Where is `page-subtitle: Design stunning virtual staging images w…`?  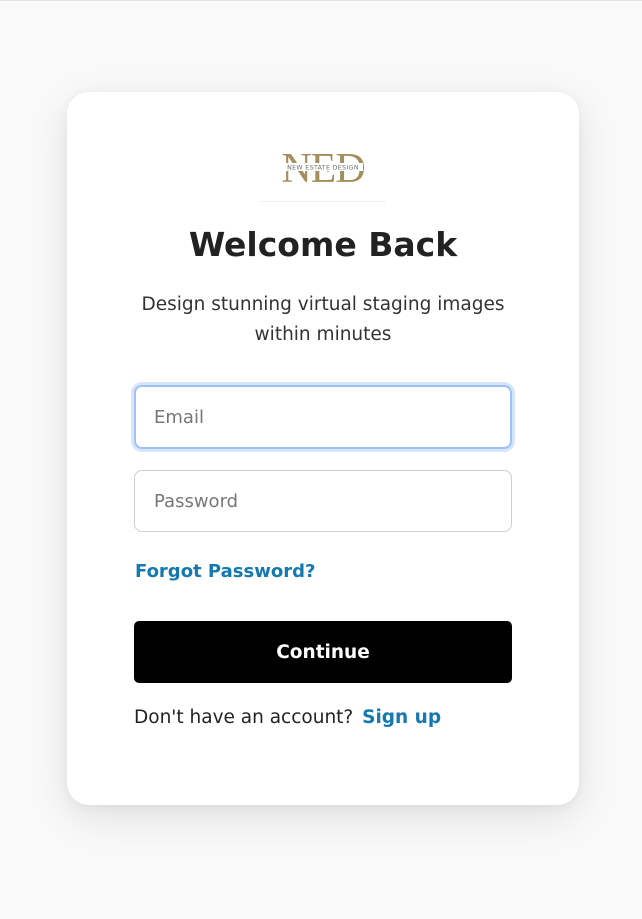
page-subtitle: Design stunning virtual staging images w… is located at coordinates (323, 319).